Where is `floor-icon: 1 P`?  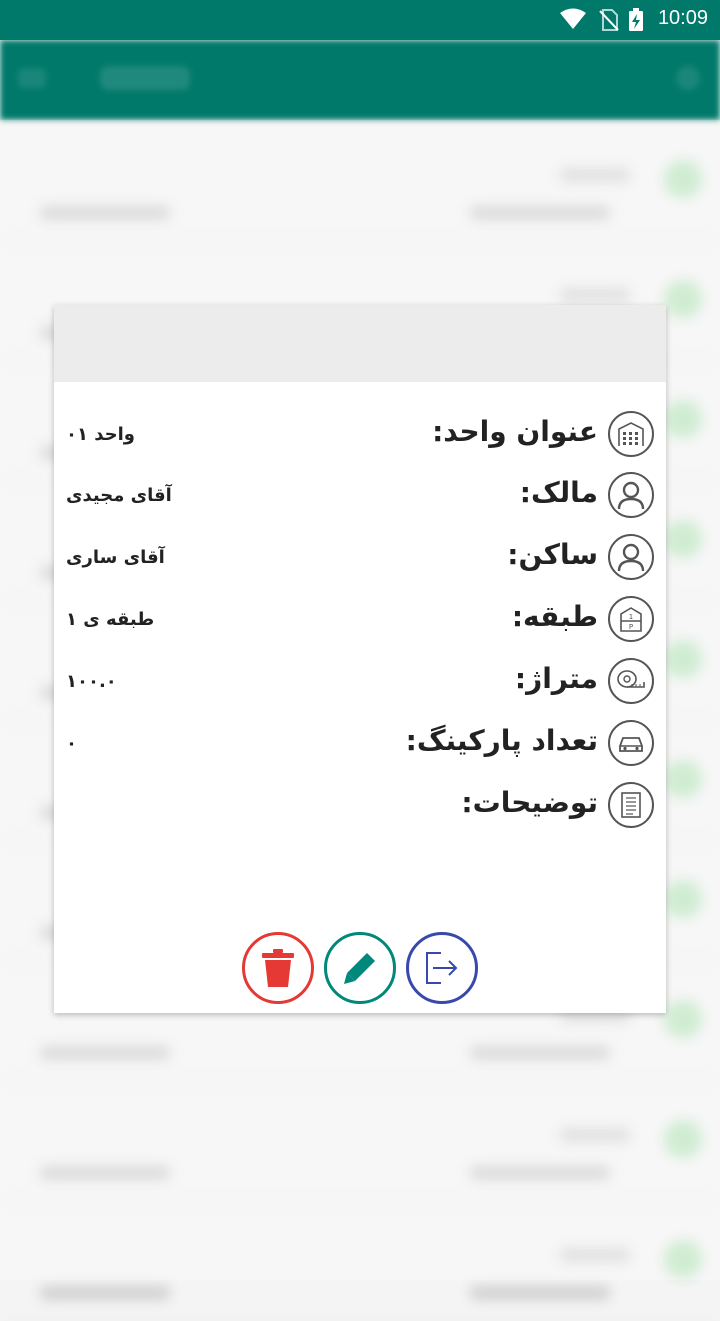 floor-icon: 1 P is located at coordinates (631, 619).